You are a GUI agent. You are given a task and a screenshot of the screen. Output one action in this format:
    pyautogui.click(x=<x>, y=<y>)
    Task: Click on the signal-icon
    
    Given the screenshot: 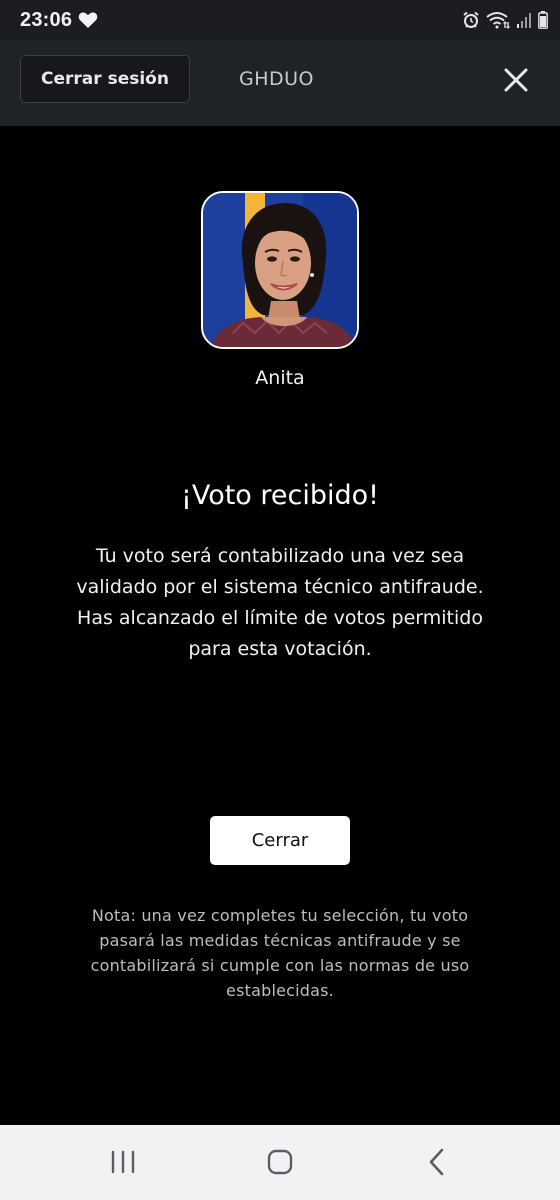 What is the action you would take?
    pyautogui.click(x=524, y=20)
    